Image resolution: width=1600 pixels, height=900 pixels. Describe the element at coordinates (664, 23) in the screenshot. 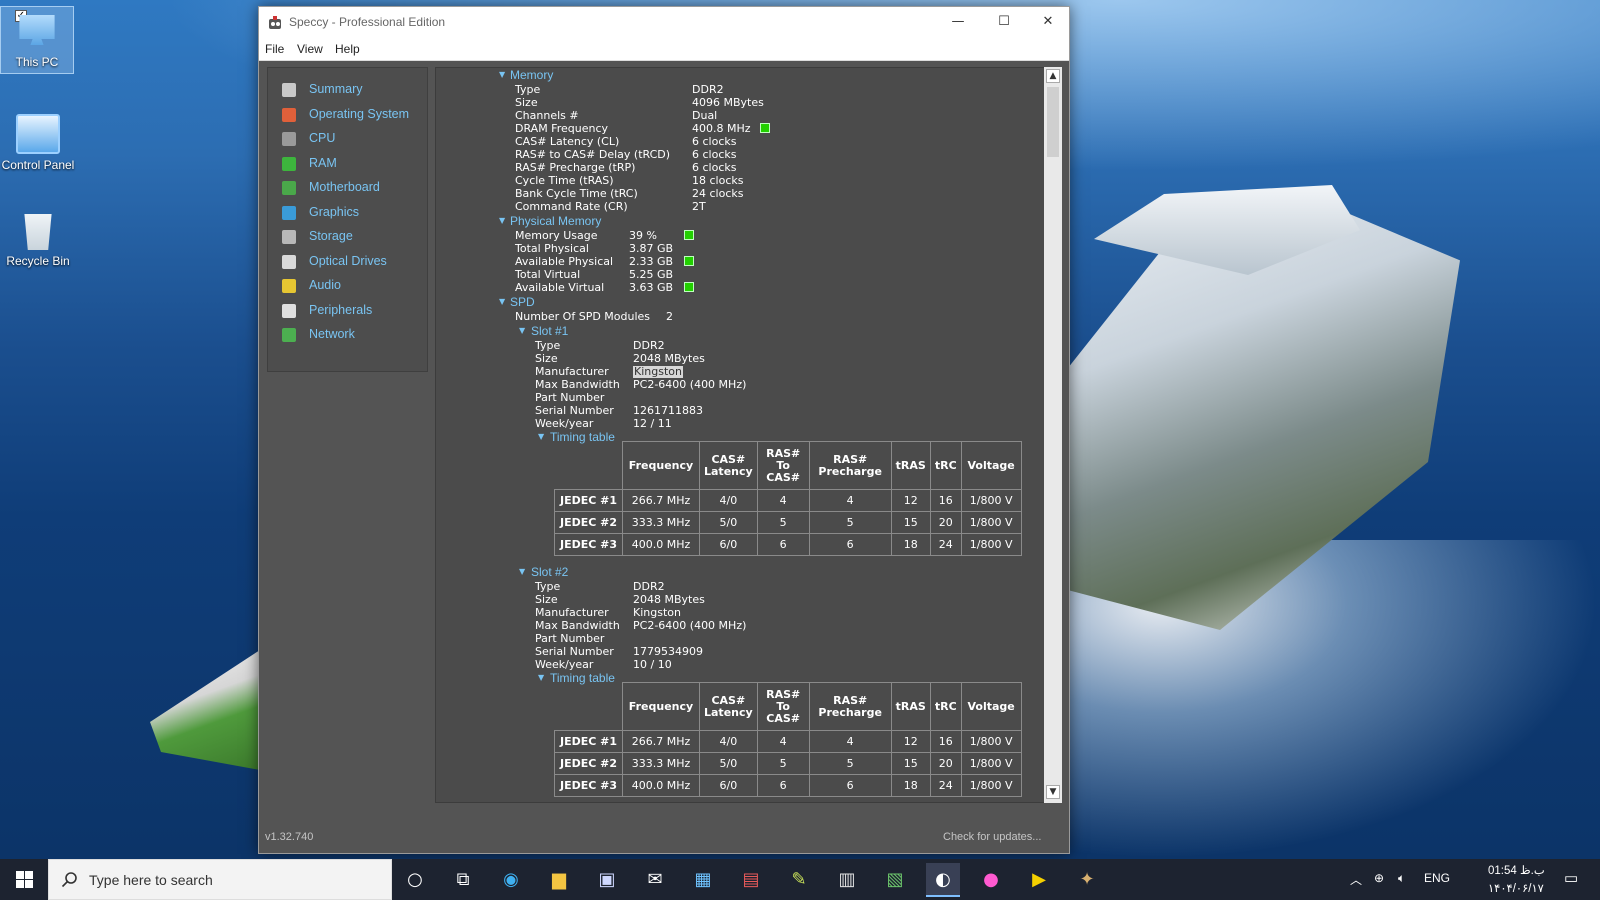

I see `title-bar: Speccy - Professional Edition — ☐ ✕` at that location.